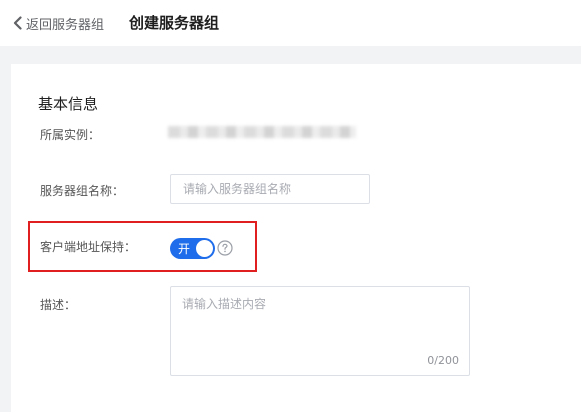  Describe the element at coordinates (70, 135) in the screenshot. I see `instance-label: 所属实例：` at that location.